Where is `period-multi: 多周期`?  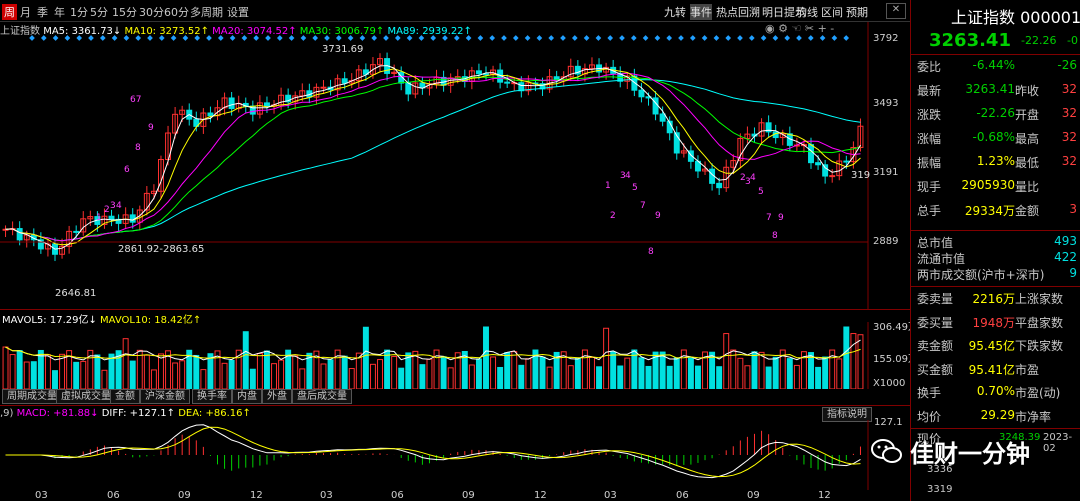
period-multi: 多周期 is located at coordinates (206, 12).